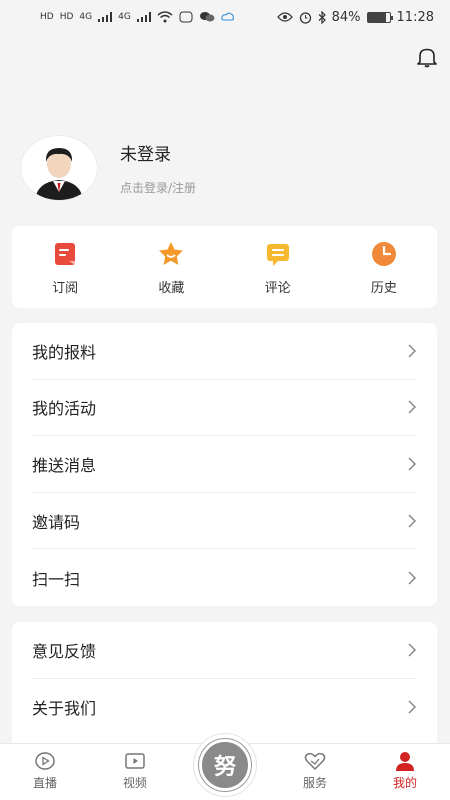 This screenshot has height=800, width=450. I want to click on nav-mine: 我的, so click(405, 771).